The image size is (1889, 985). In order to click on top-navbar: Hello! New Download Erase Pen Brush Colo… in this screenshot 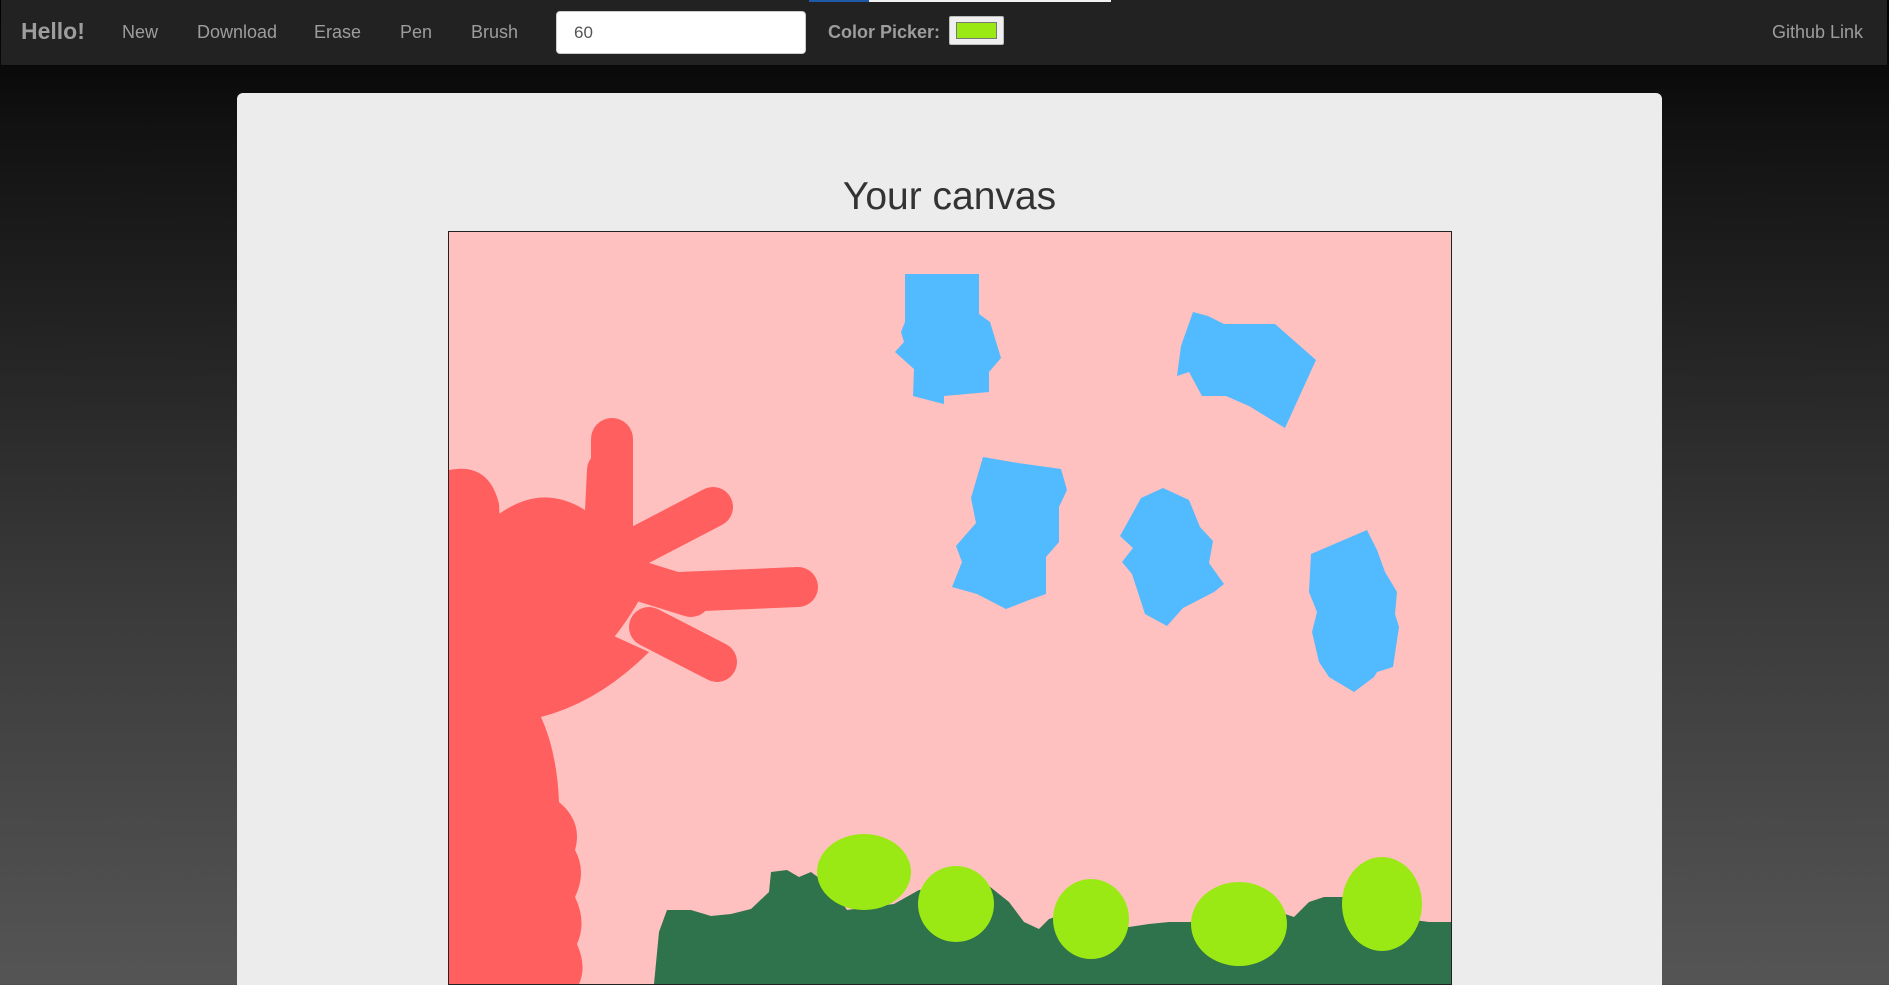, I will do `click(944, 33)`.